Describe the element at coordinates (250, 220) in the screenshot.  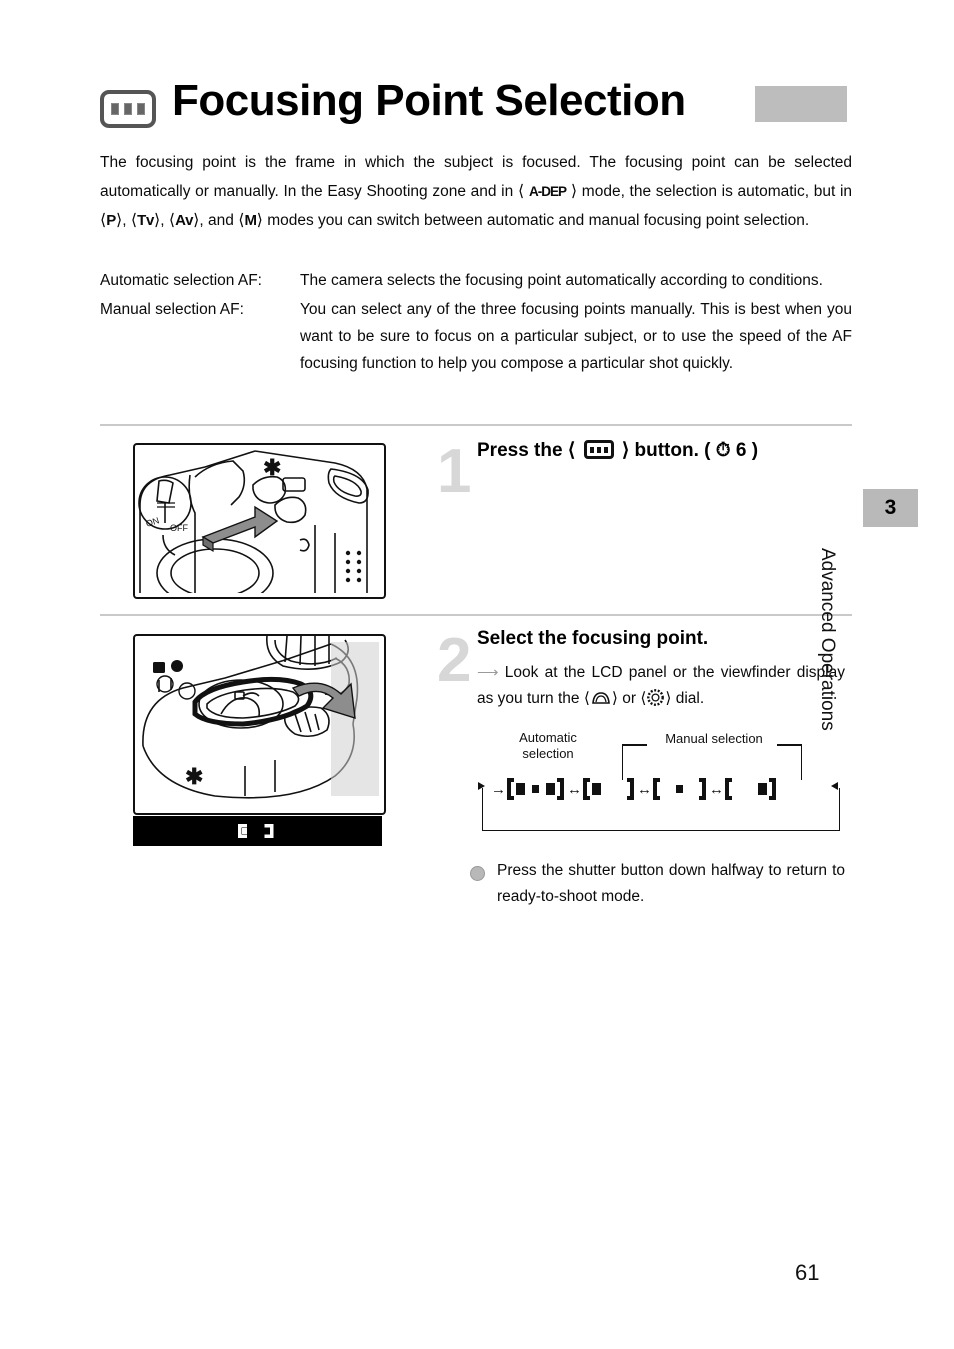
I see `mode-m: M` at that location.